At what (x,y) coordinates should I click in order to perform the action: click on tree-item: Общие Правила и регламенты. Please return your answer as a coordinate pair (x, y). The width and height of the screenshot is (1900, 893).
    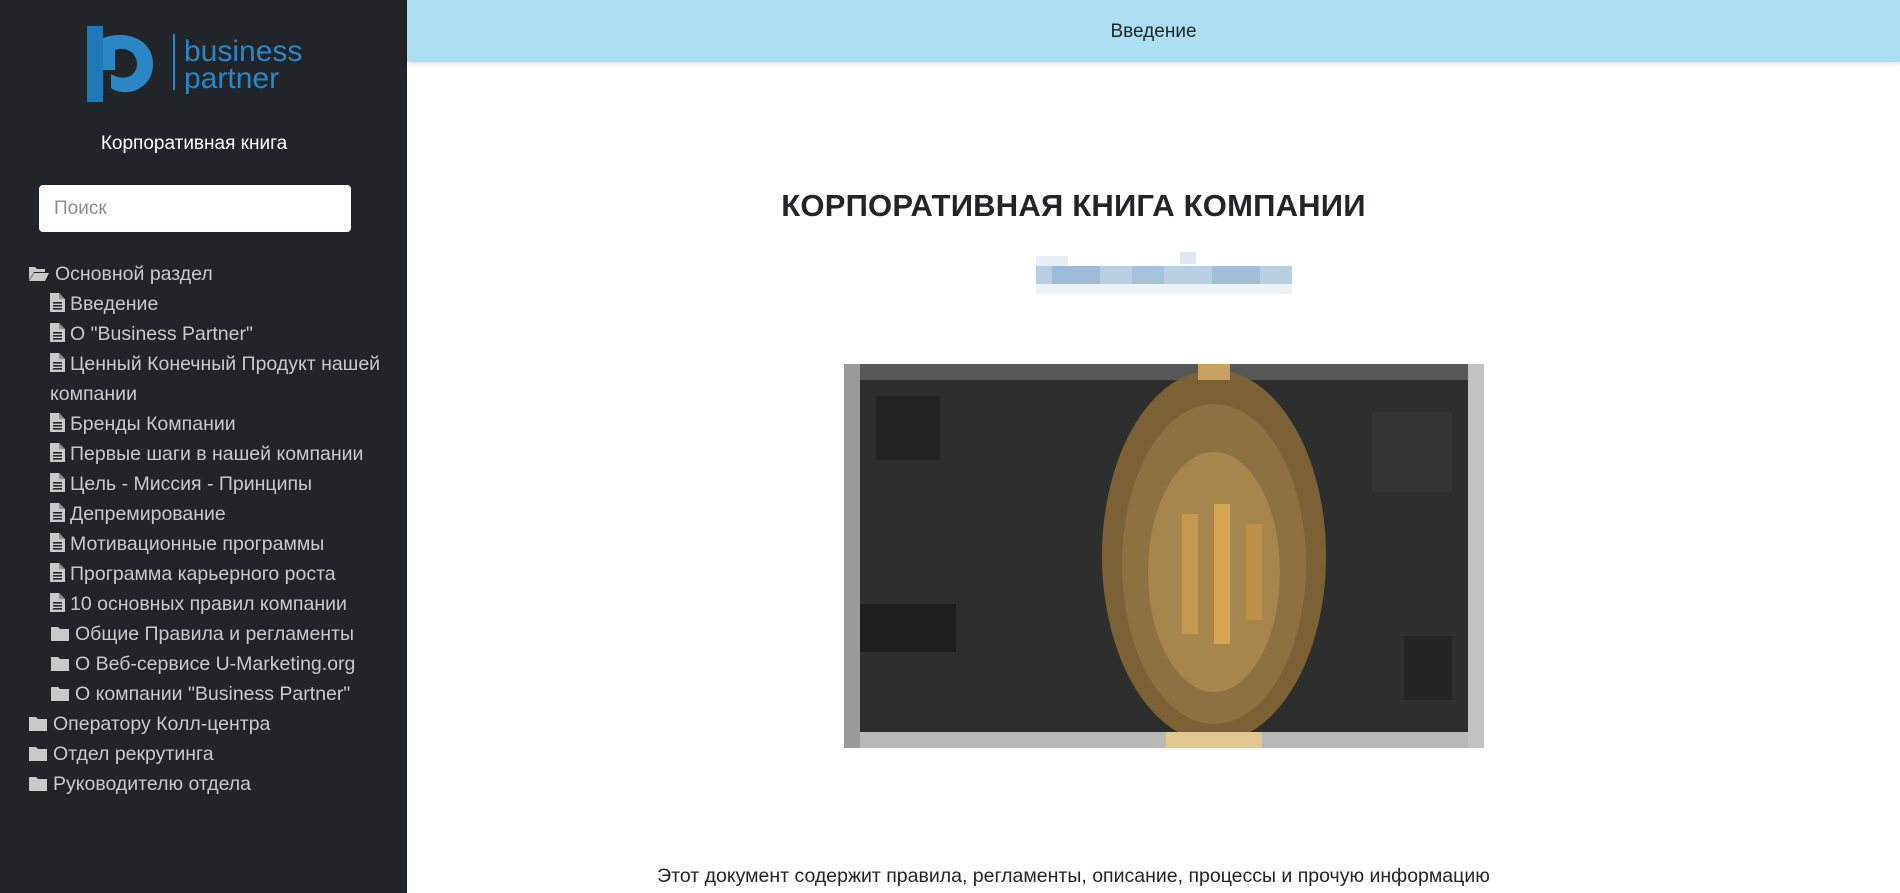
    Looking at the image, I should click on (214, 634).